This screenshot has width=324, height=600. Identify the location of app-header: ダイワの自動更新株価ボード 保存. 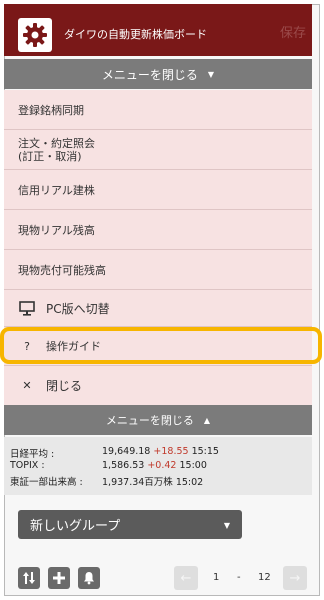
(158, 30).